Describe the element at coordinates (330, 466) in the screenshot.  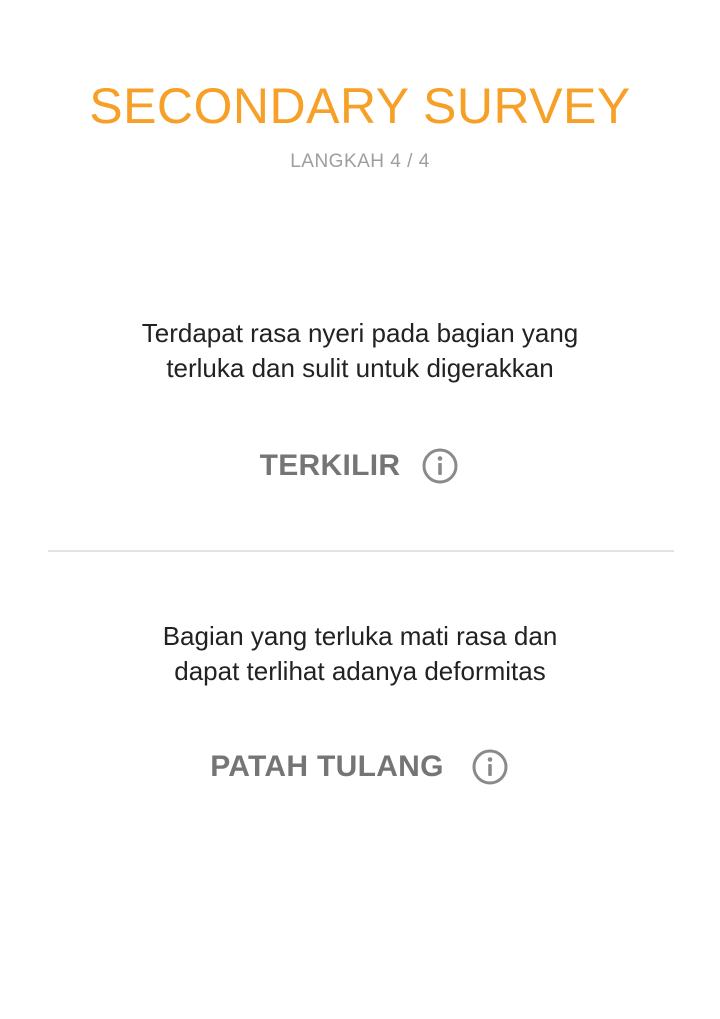
I see `option-terkilir-label: TERKILIR` at that location.